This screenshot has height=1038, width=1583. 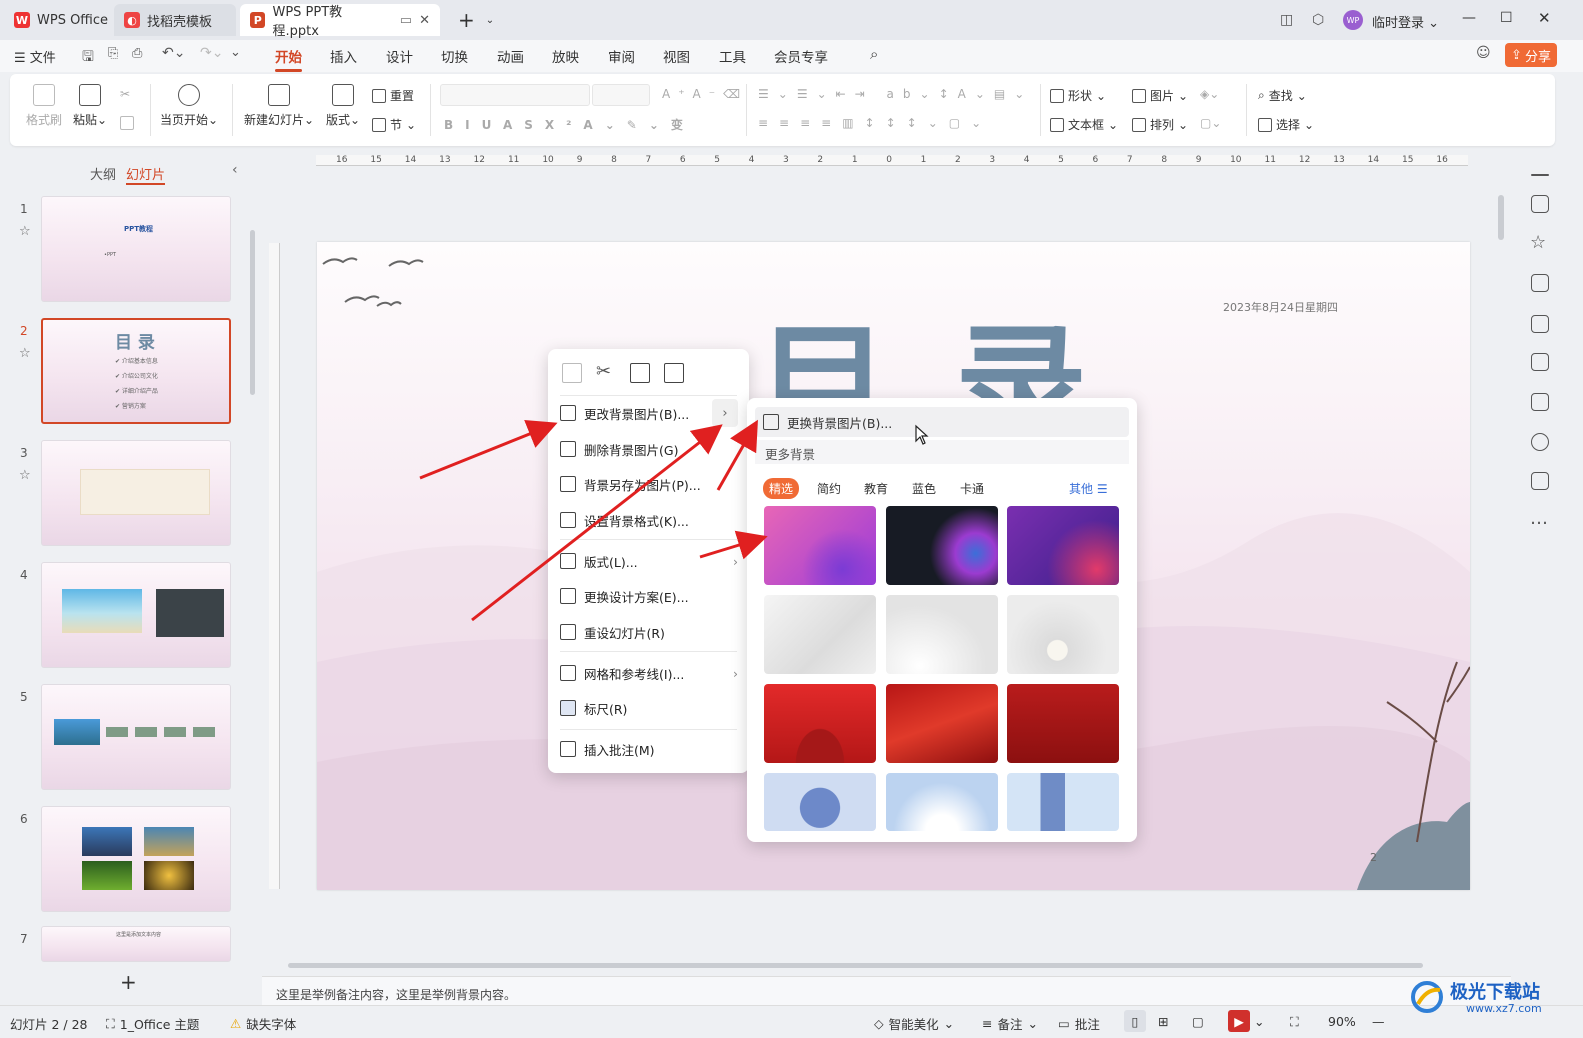 I want to click on delete-background-item: 删除背景图片(G), so click(x=649, y=449).